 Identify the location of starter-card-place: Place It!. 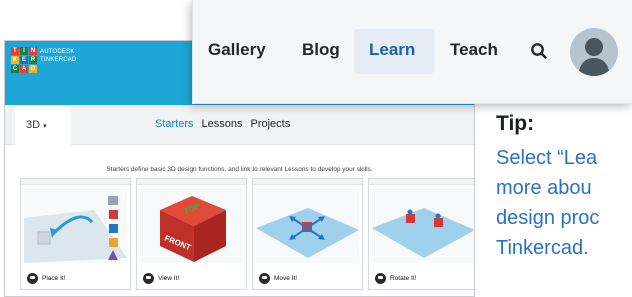
(75, 234).